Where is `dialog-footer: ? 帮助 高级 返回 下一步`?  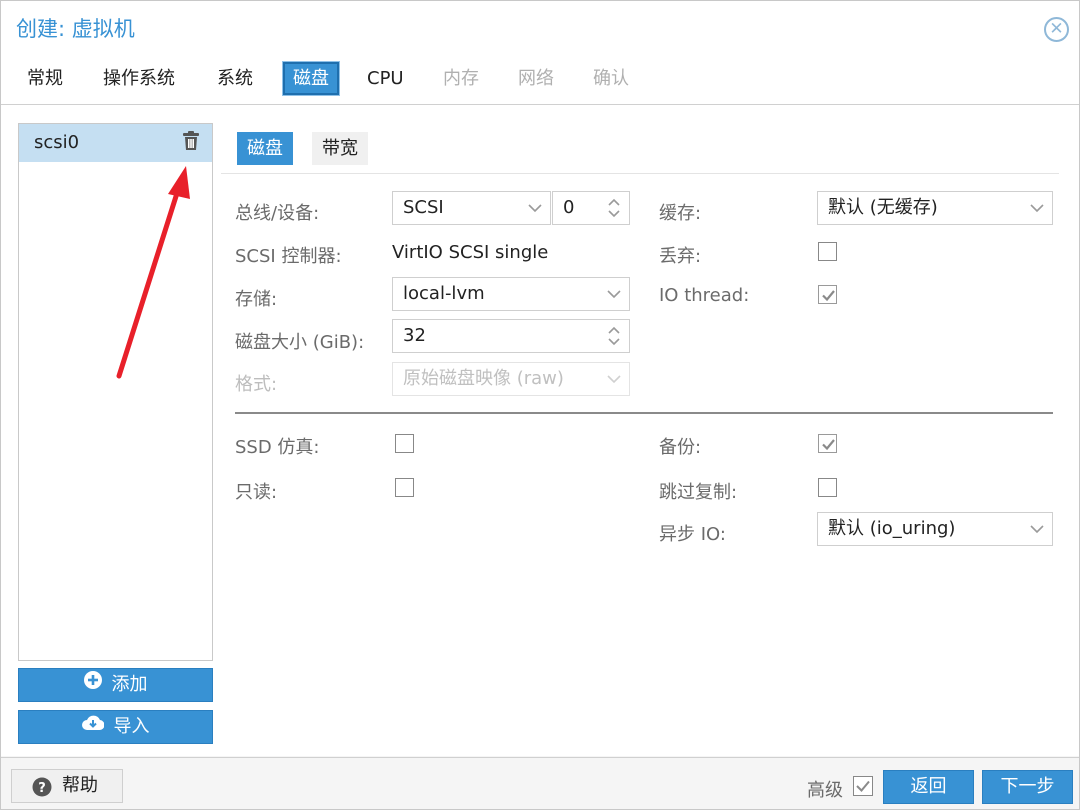
dialog-footer: ? 帮助 高级 返回 下一步 is located at coordinates (540, 783).